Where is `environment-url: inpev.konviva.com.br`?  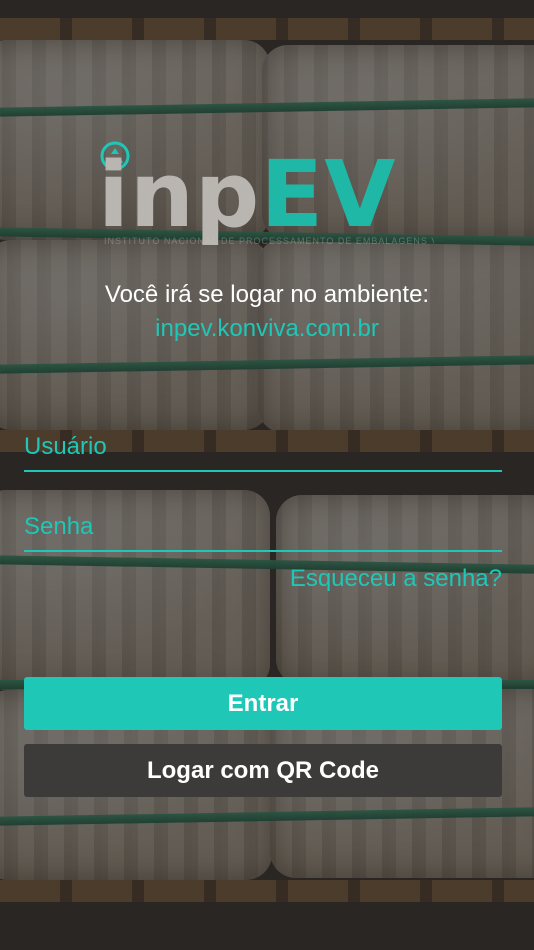 environment-url: inpev.konviva.com.br is located at coordinates (267, 328).